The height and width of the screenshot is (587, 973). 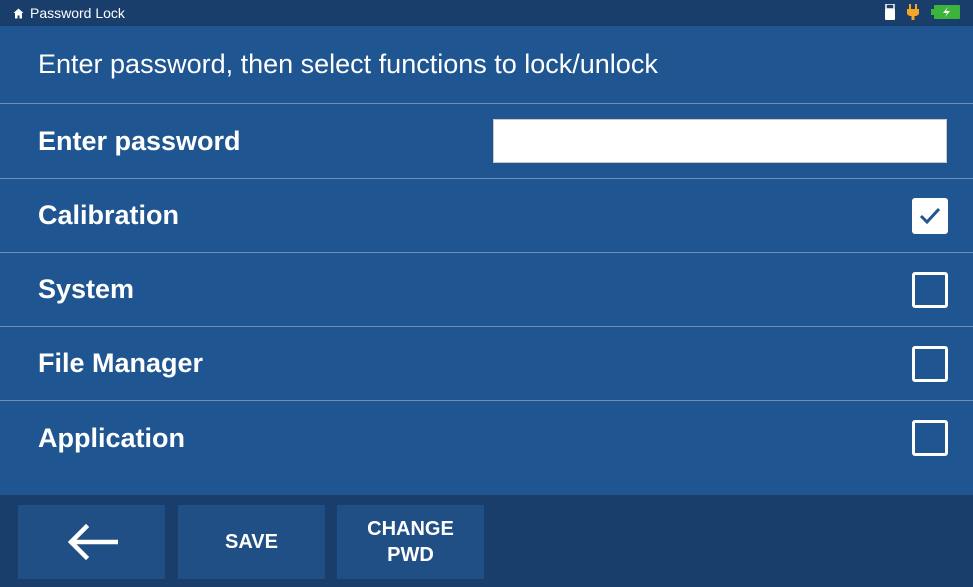 What do you see at coordinates (486, 216) in the screenshot?
I see `function-row-calibration: Calibration` at bounding box center [486, 216].